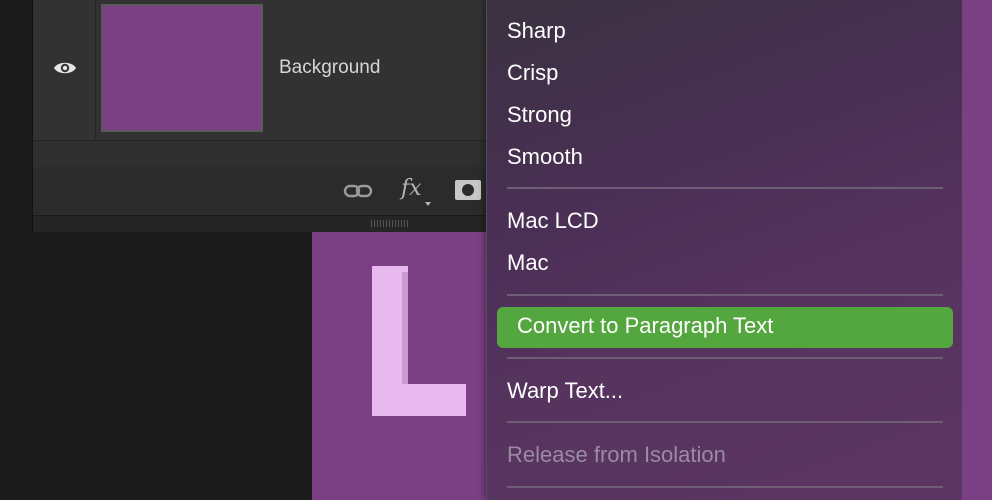 The image size is (992, 500). What do you see at coordinates (616, 454) in the screenshot?
I see `menu-item-release-from-isolation: Release from Isolation` at bounding box center [616, 454].